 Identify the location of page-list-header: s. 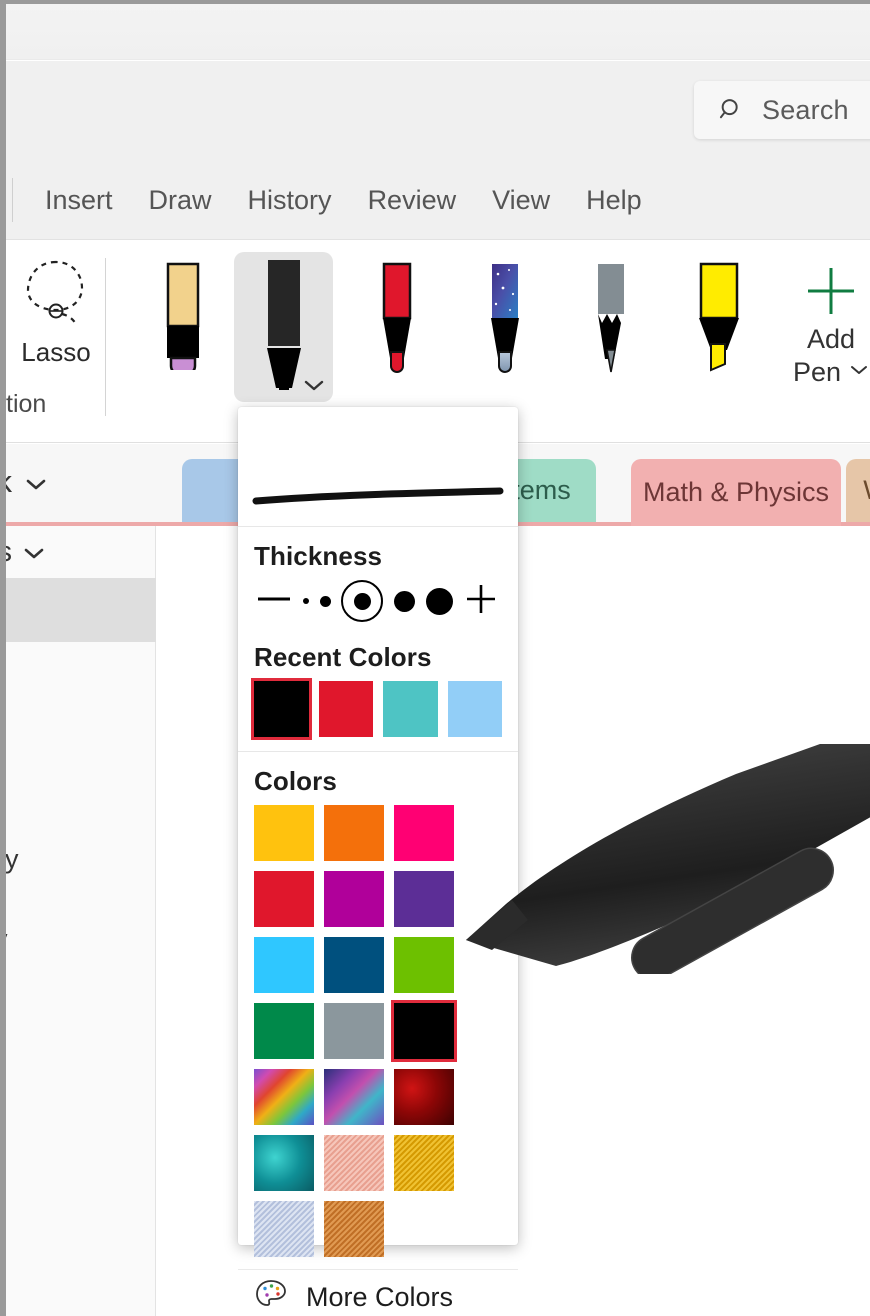
(81, 552).